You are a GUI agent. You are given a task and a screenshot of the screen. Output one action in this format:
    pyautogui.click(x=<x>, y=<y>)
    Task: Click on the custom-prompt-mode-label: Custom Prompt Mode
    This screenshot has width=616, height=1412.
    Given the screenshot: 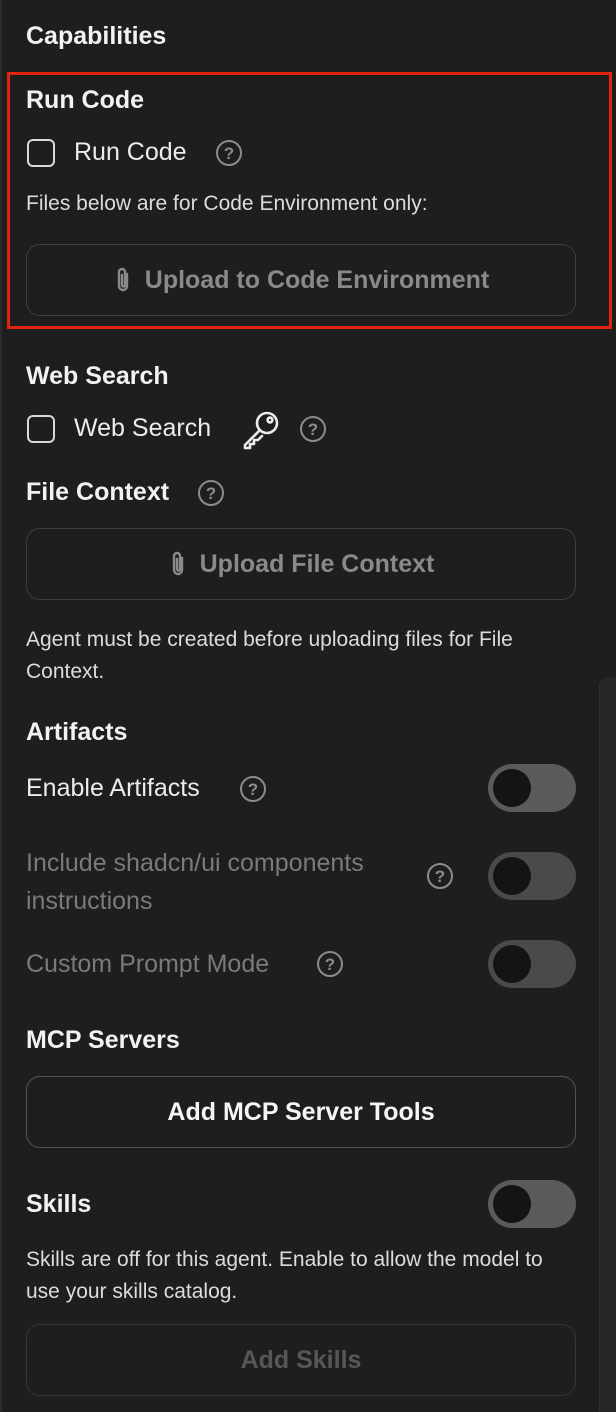 What is the action you would take?
    pyautogui.click(x=148, y=964)
    